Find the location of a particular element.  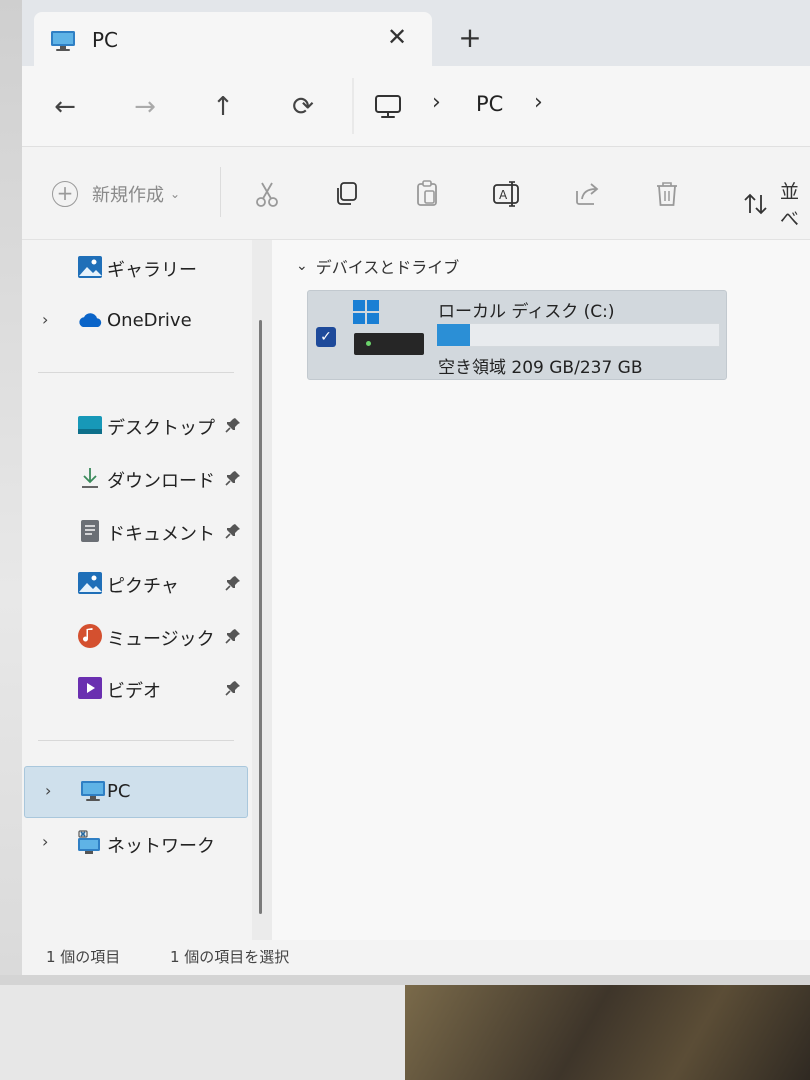

sort-icon is located at coordinates (756, 204).